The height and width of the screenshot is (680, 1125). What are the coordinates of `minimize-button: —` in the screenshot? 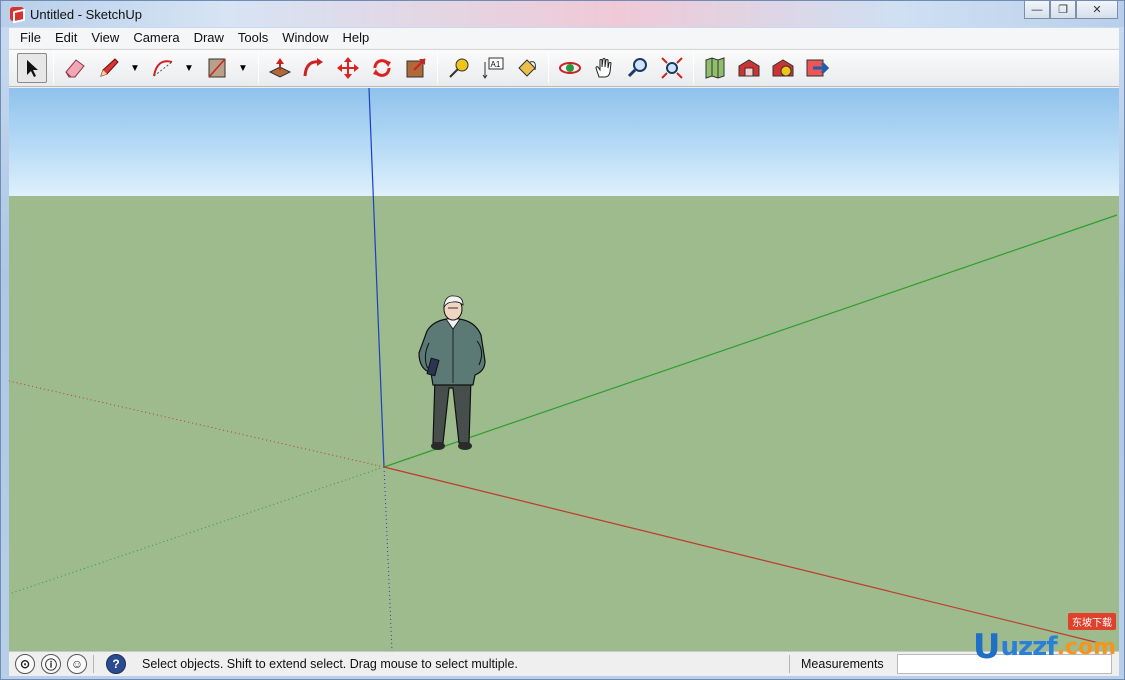 It's located at (1037, 10).